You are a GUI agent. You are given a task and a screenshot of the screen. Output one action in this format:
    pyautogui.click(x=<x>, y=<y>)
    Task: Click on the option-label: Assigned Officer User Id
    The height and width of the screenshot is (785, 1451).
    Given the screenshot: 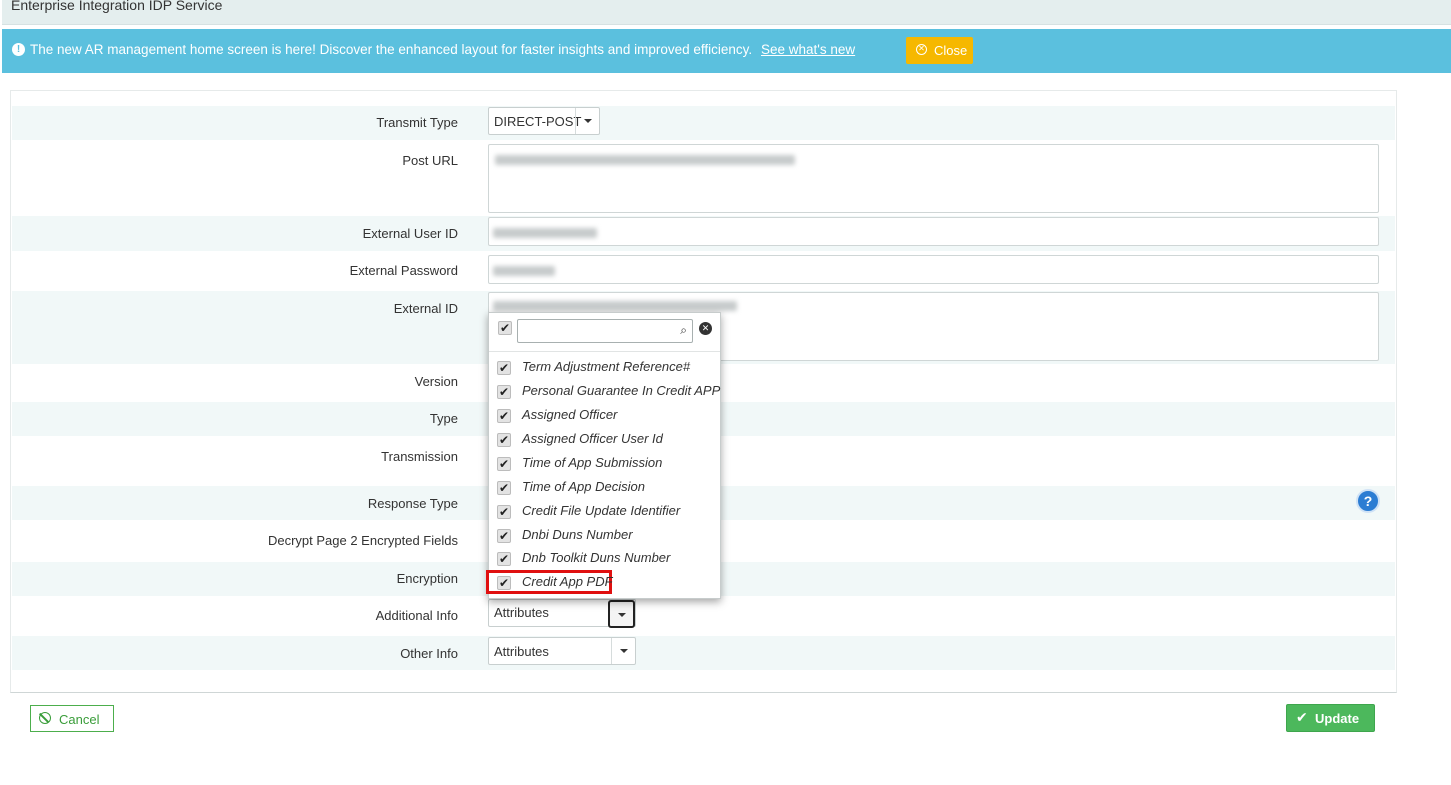 What is the action you would take?
    pyautogui.click(x=592, y=438)
    